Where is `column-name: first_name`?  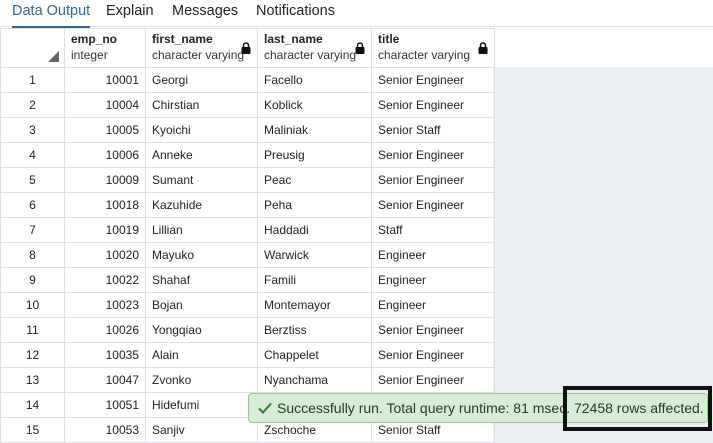
column-name: first_name is located at coordinates (182, 39).